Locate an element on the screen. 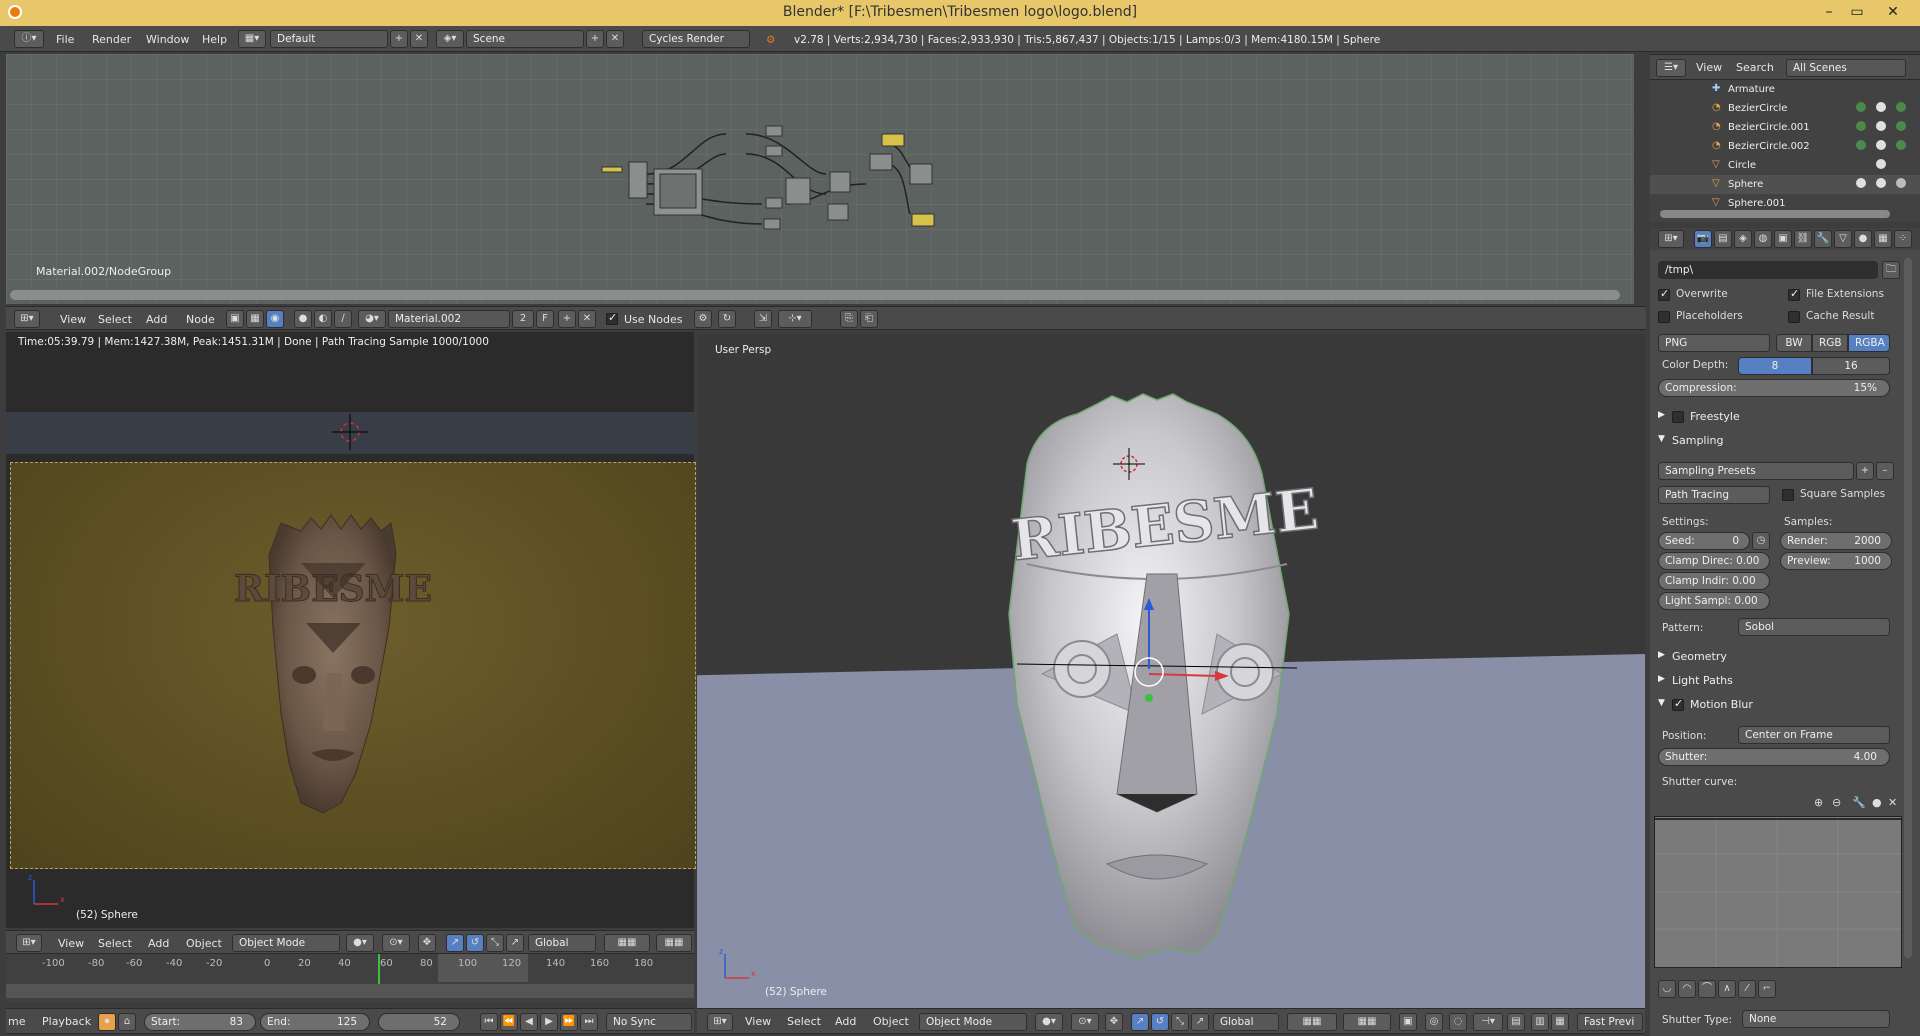 The image size is (1920, 1036). scene-icon: ◈▾ is located at coordinates (450, 39).